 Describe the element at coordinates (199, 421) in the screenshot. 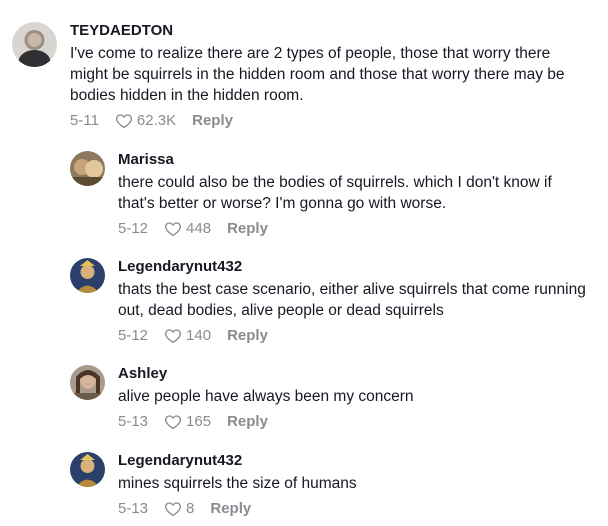

I see `like-count: 165` at that location.